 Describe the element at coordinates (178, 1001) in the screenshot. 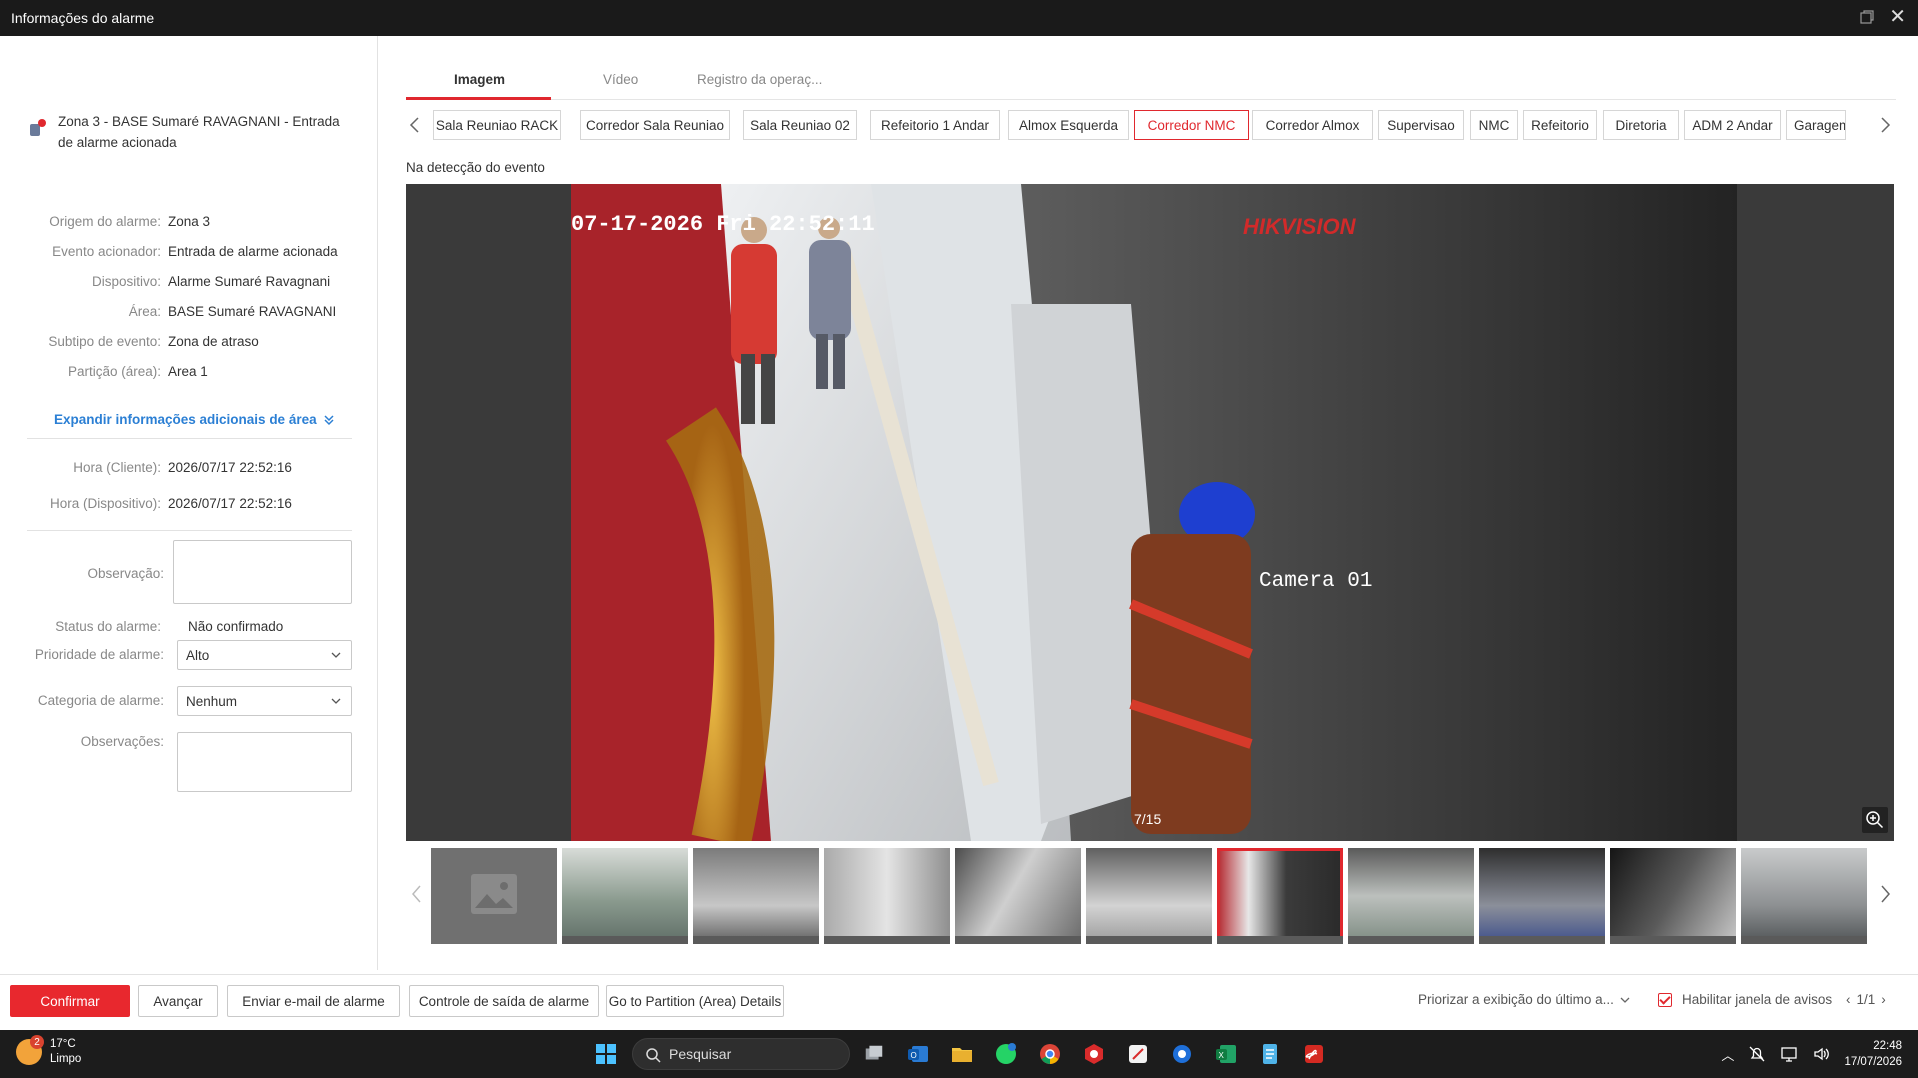

I see `next-button: Avançar` at that location.